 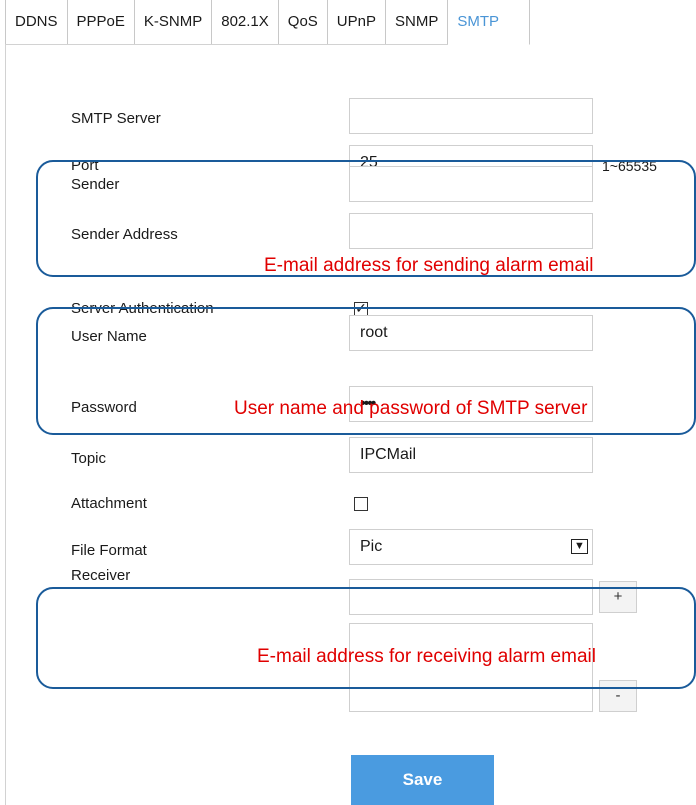 I want to click on chevron-down-icon: ▼, so click(x=579, y=546).